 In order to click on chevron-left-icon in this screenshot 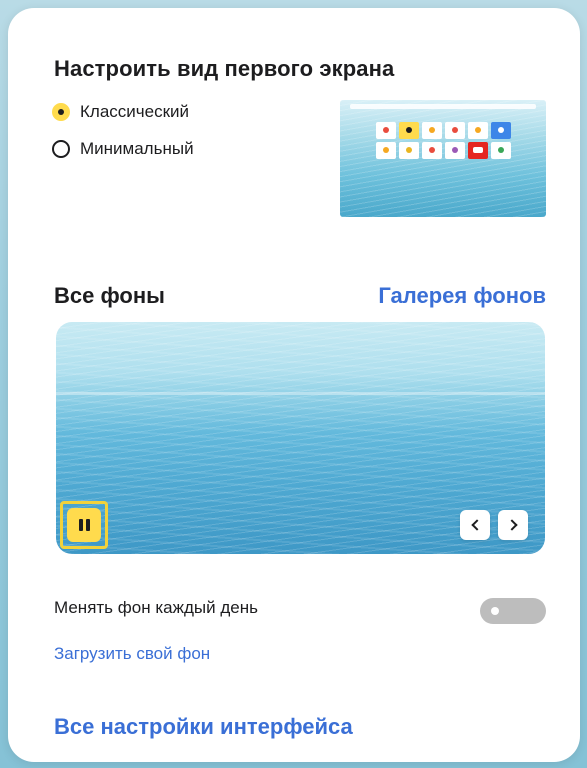, I will do `click(476, 525)`.